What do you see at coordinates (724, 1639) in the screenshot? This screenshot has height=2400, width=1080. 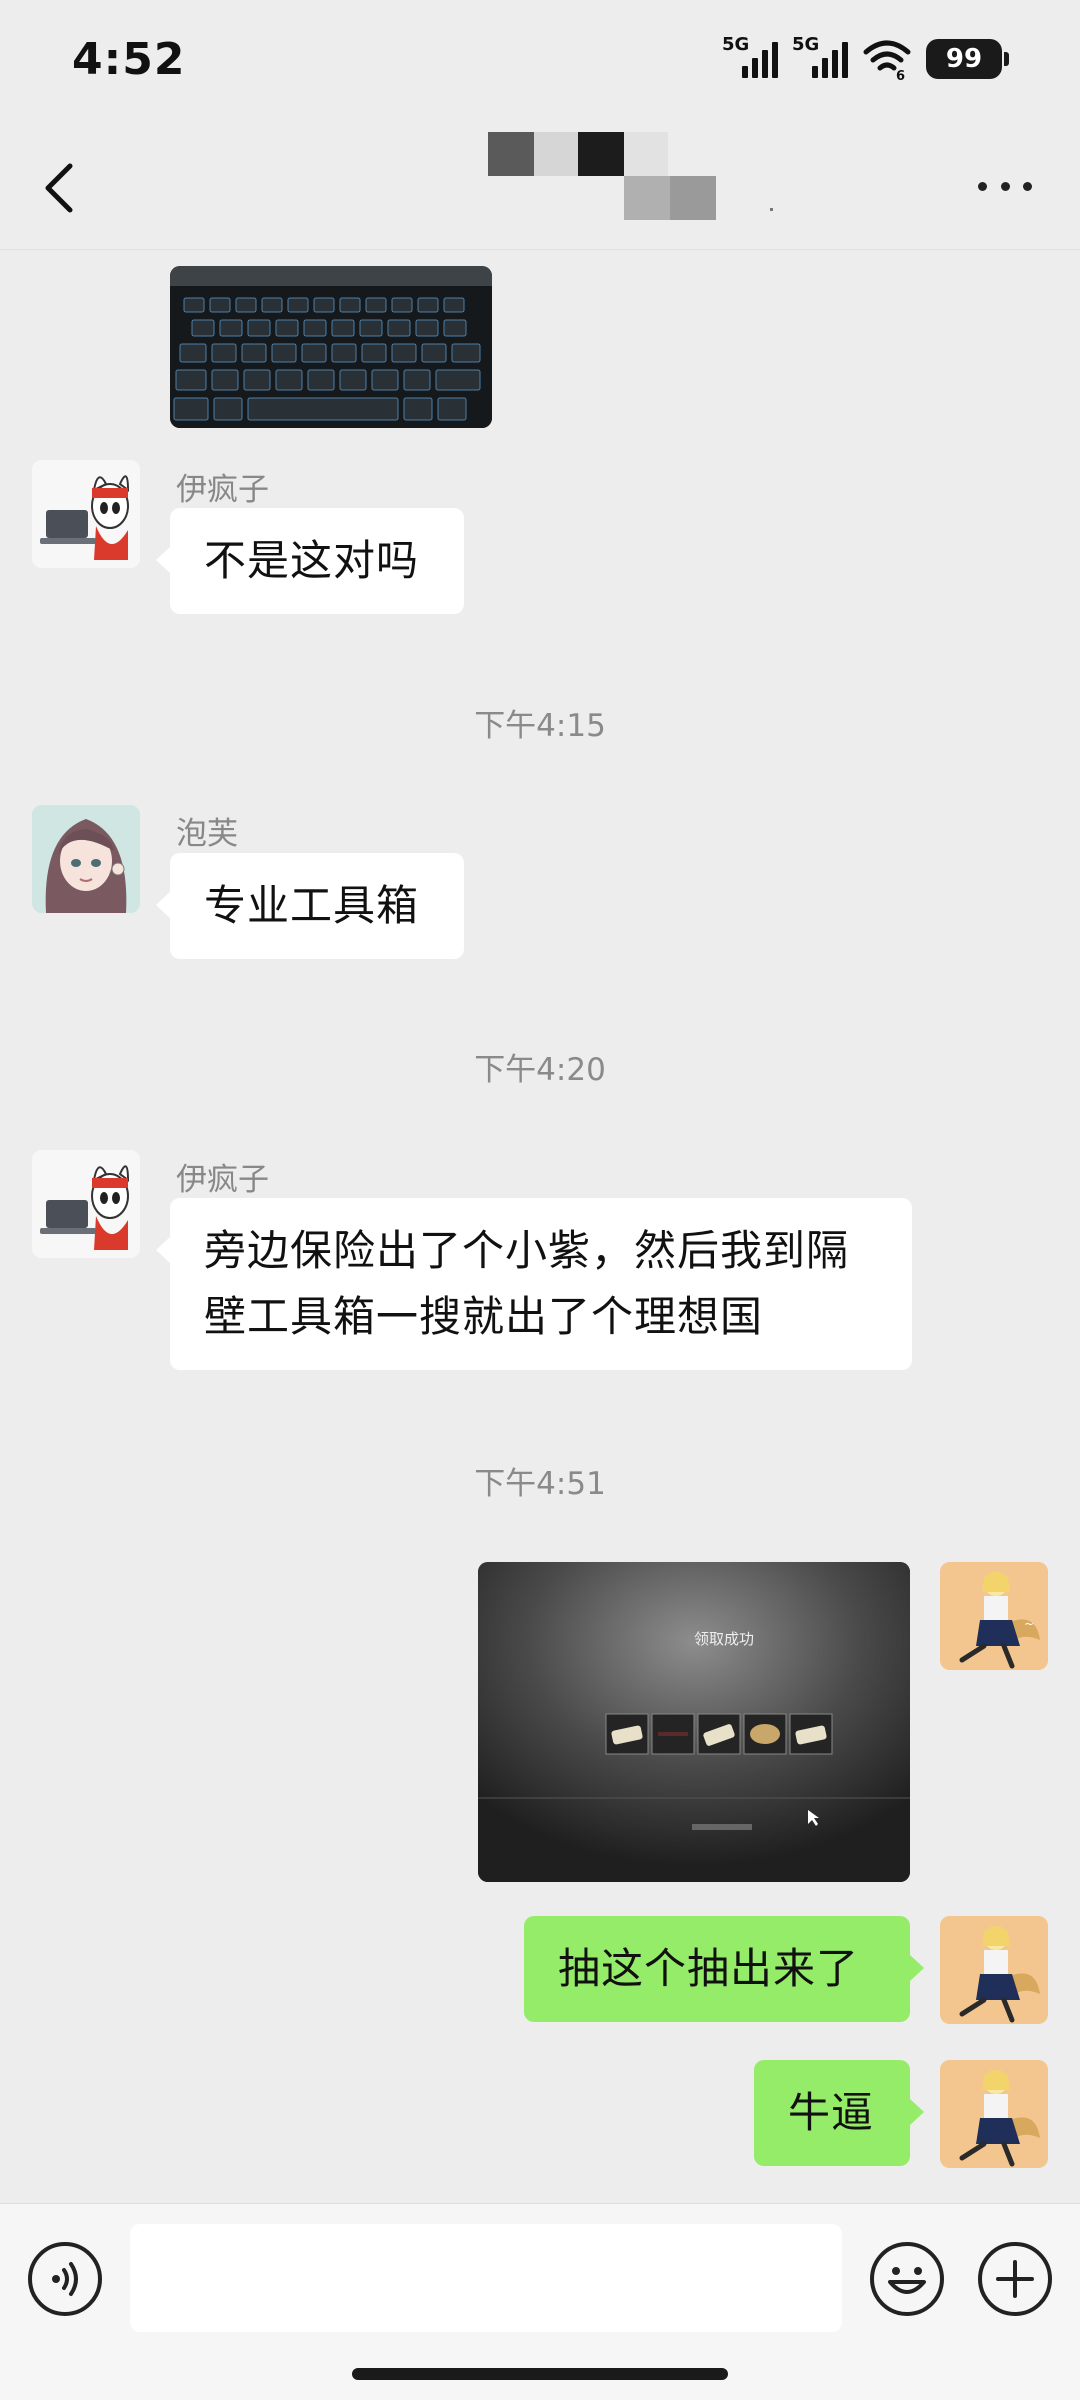 I see `image-caption: 领取成功` at bounding box center [724, 1639].